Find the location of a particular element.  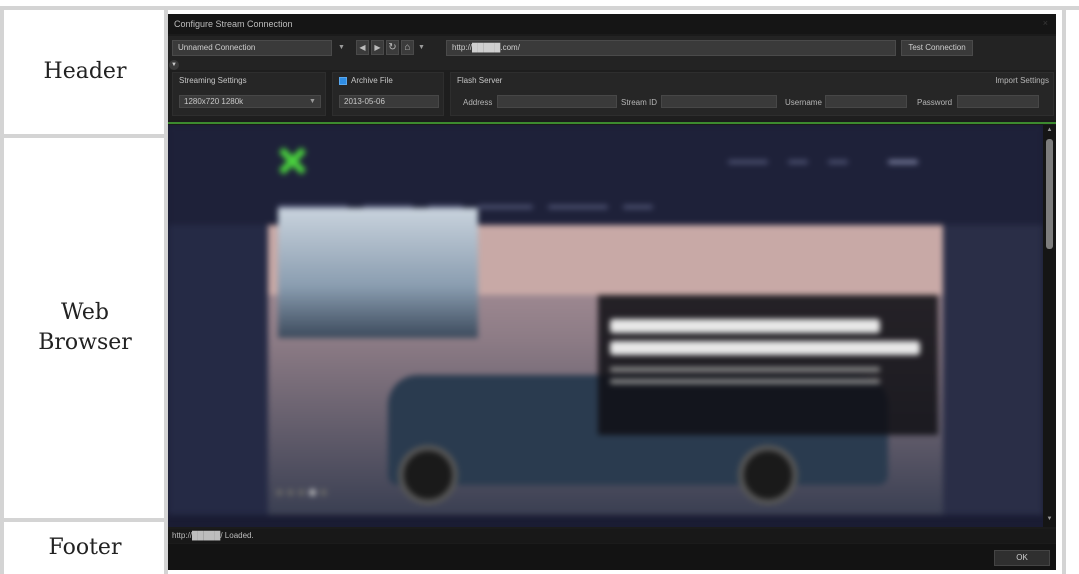

import-settings-link: Import Settings is located at coordinates (1022, 80).